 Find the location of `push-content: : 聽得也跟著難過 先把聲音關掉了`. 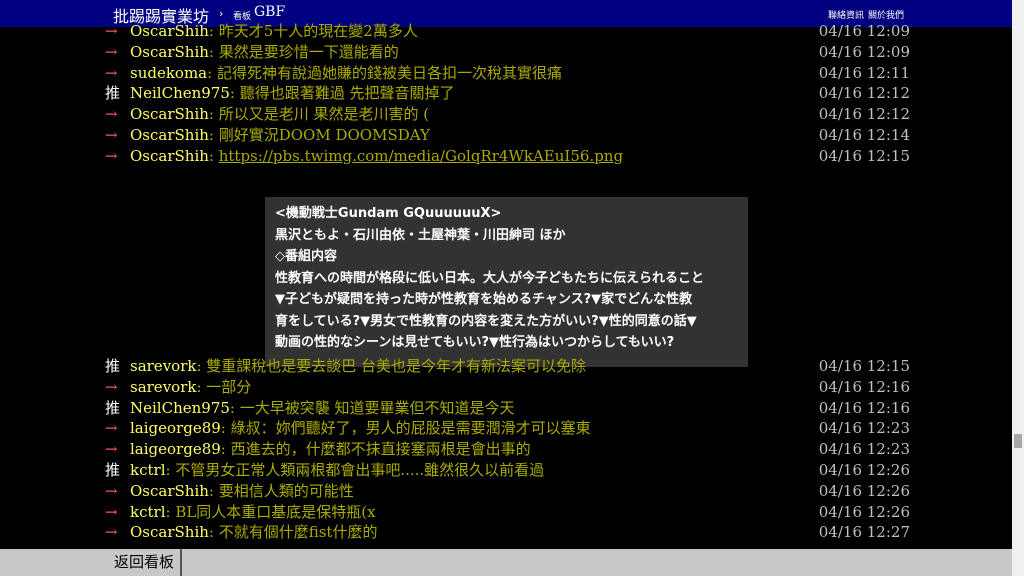

push-content: : 聽得也跟著難過 先把聲音關掉了 is located at coordinates (342, 93).